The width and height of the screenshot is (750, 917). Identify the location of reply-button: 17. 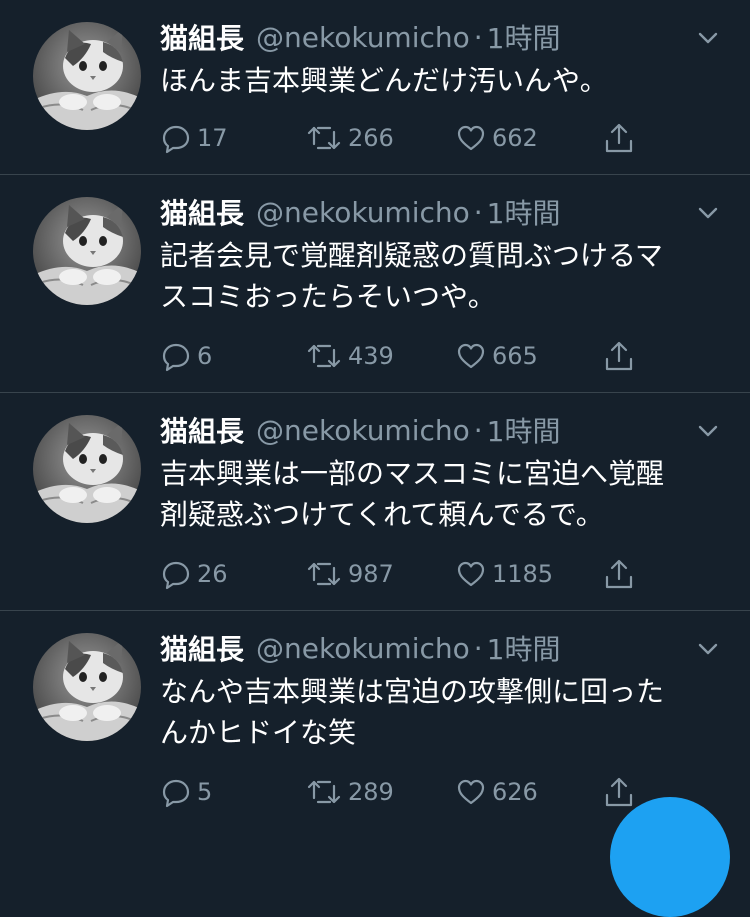
(194, 138).